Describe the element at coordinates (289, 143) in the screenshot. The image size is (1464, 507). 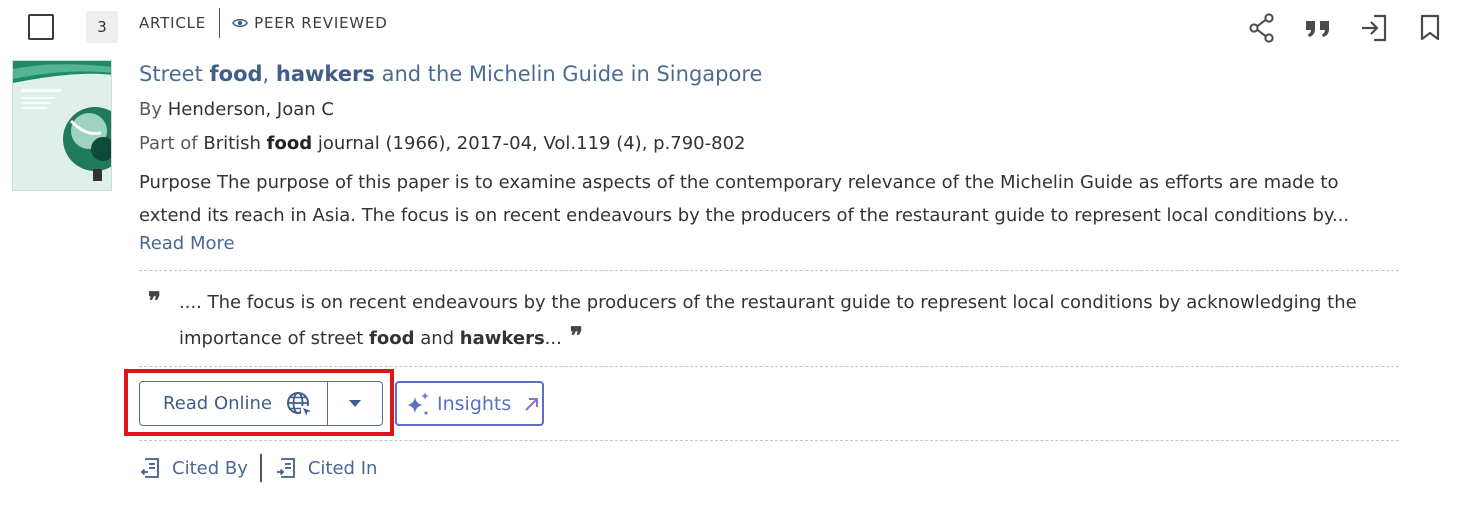
I see `source-highlight: food` at that location.